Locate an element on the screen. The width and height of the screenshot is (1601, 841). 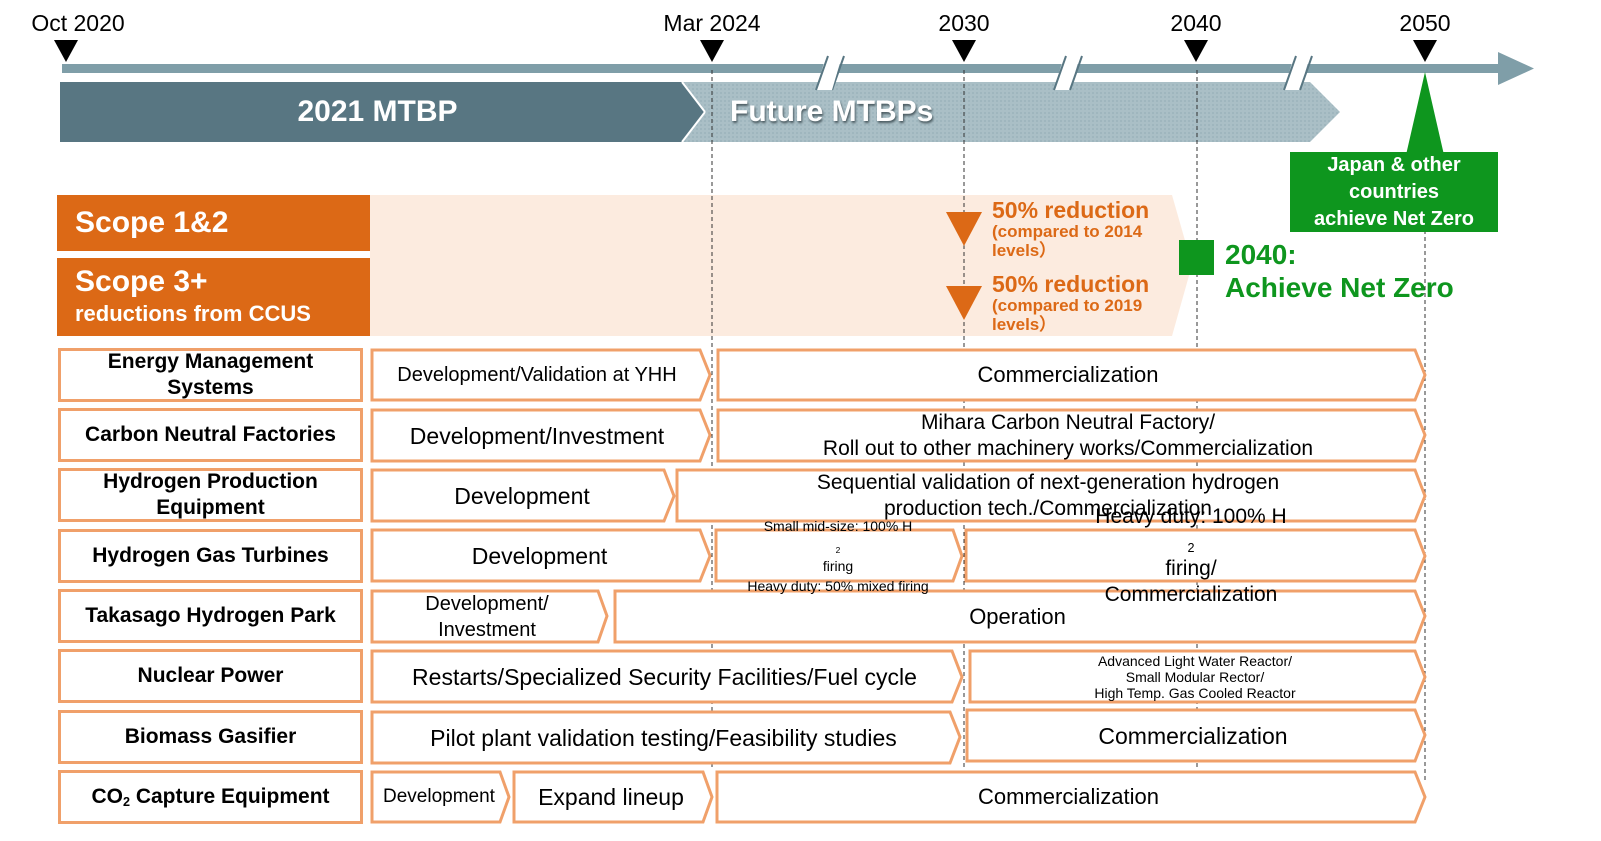
segment-factories-dev: Development/Investment is located at coordinates (537, 435).